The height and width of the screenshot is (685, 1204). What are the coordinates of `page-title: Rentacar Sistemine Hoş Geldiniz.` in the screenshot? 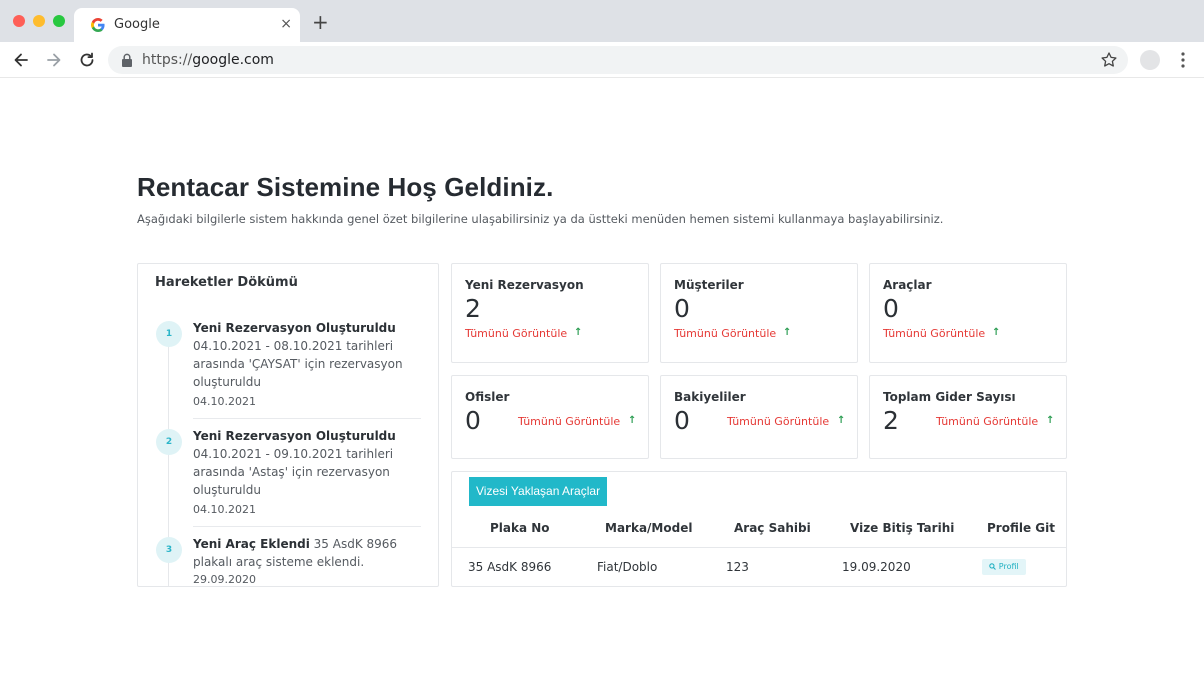 It's located at (345, 187).